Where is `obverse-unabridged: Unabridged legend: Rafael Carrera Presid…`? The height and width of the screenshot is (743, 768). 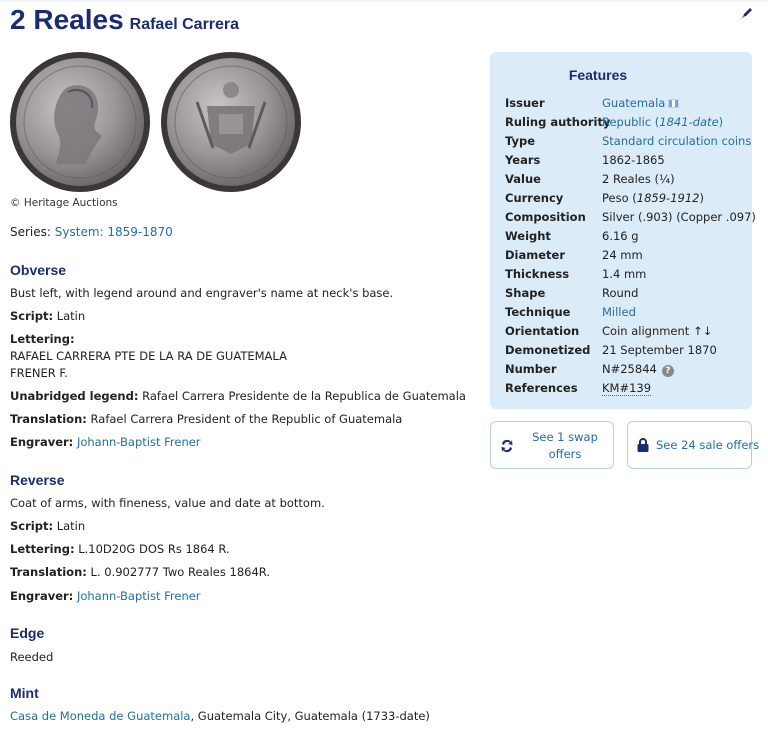 obverse-unabridged: Unabridged legend: Rafael Carrera Presid… is located at coordinates (238, 396).